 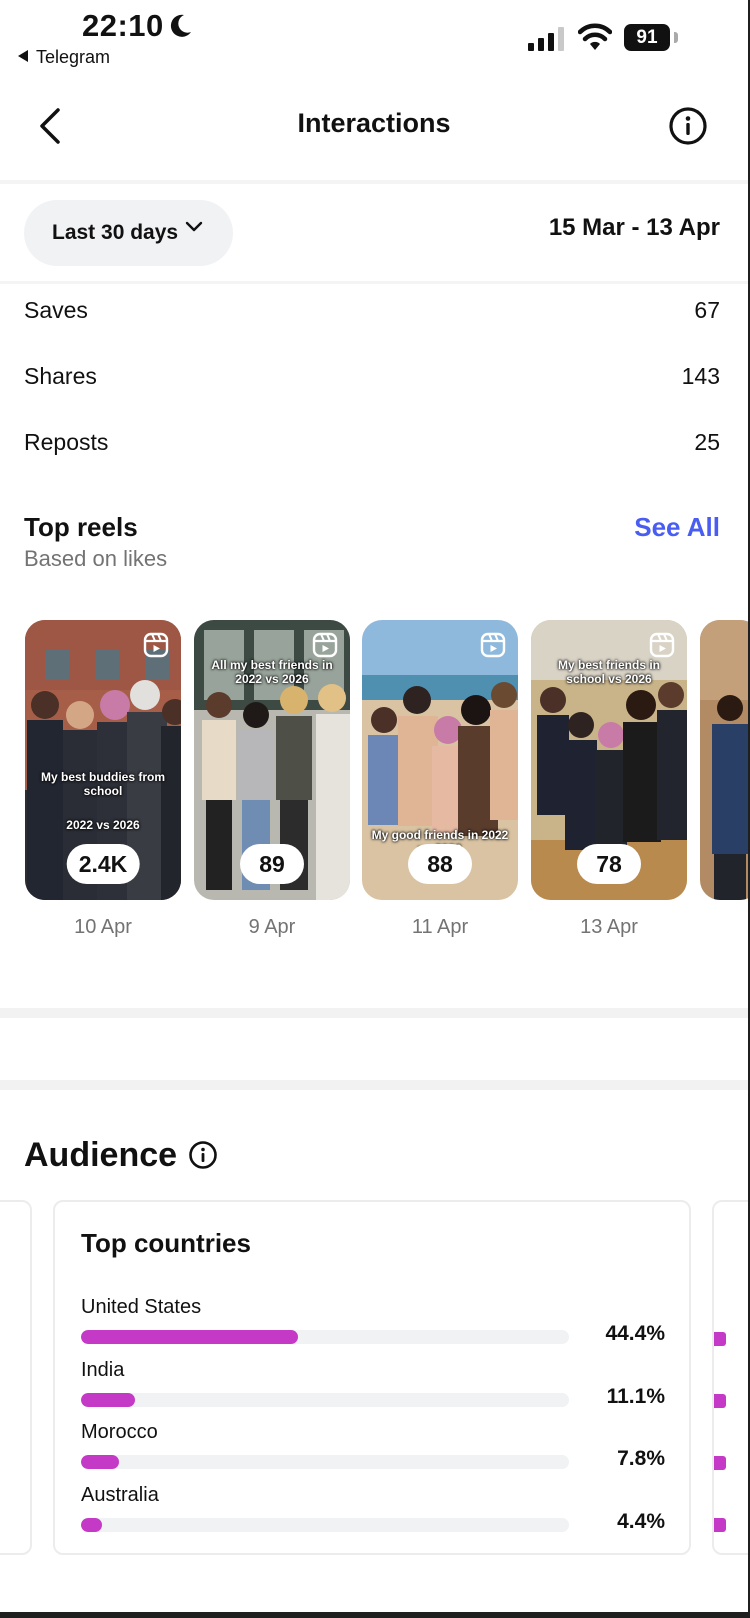 What do you see at coordinates (60, 376) in the screenshot?
I see `metric-label: Shares` at bounding box center [60, 376].